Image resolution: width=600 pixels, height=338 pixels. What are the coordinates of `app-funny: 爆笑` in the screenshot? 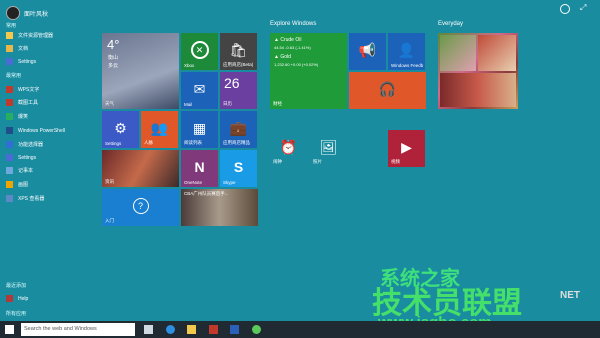 It's located at (17, 116).